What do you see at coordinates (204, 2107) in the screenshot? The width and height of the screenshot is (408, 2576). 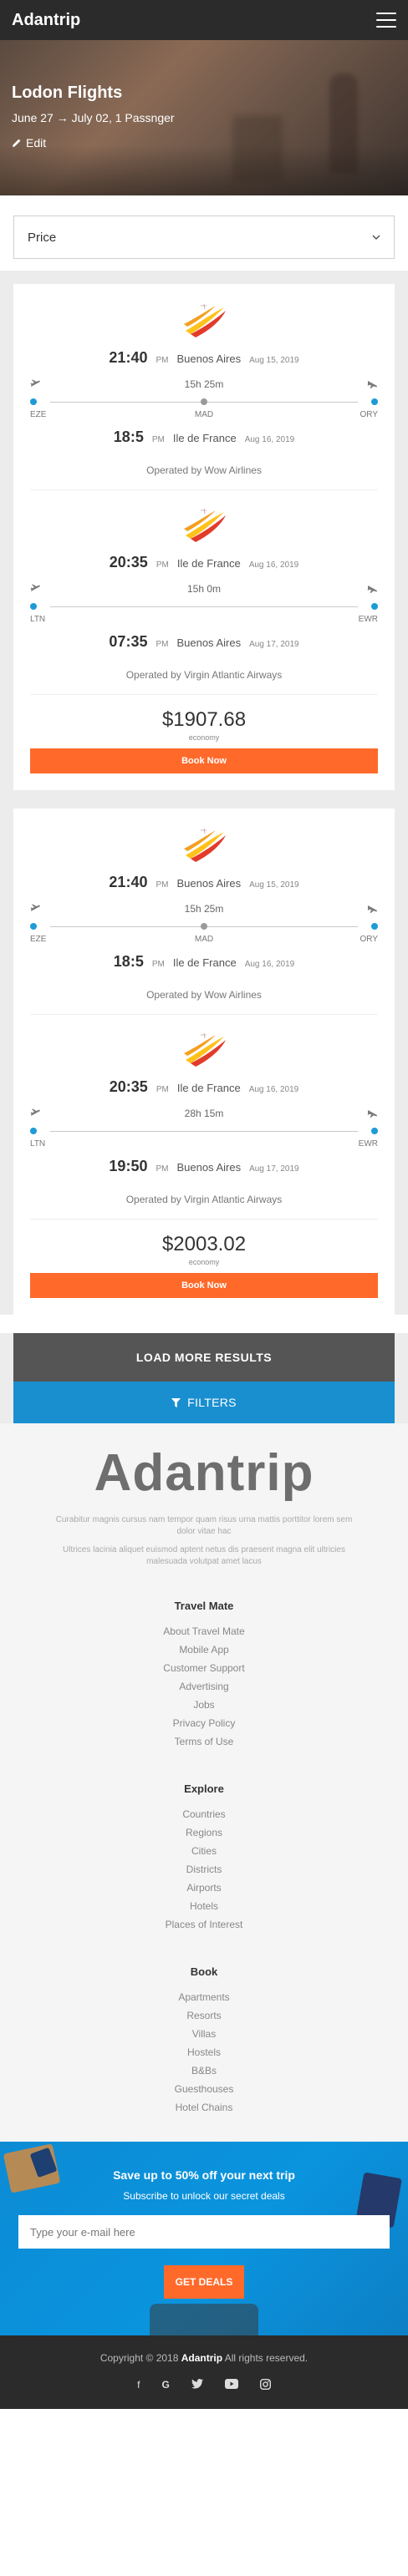 I see `footer-link: Hotel Chains` at bounding box center [204, 2107].